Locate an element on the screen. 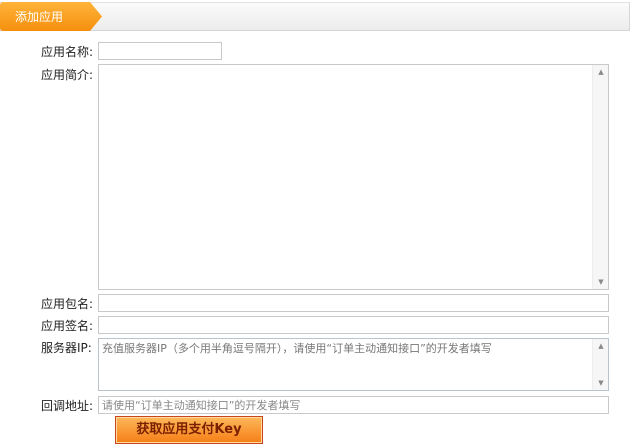 Image resolution: width=632 pixels, height=448 pixels. package-name-label: 应用包名: is located at coordinates (67, 304).